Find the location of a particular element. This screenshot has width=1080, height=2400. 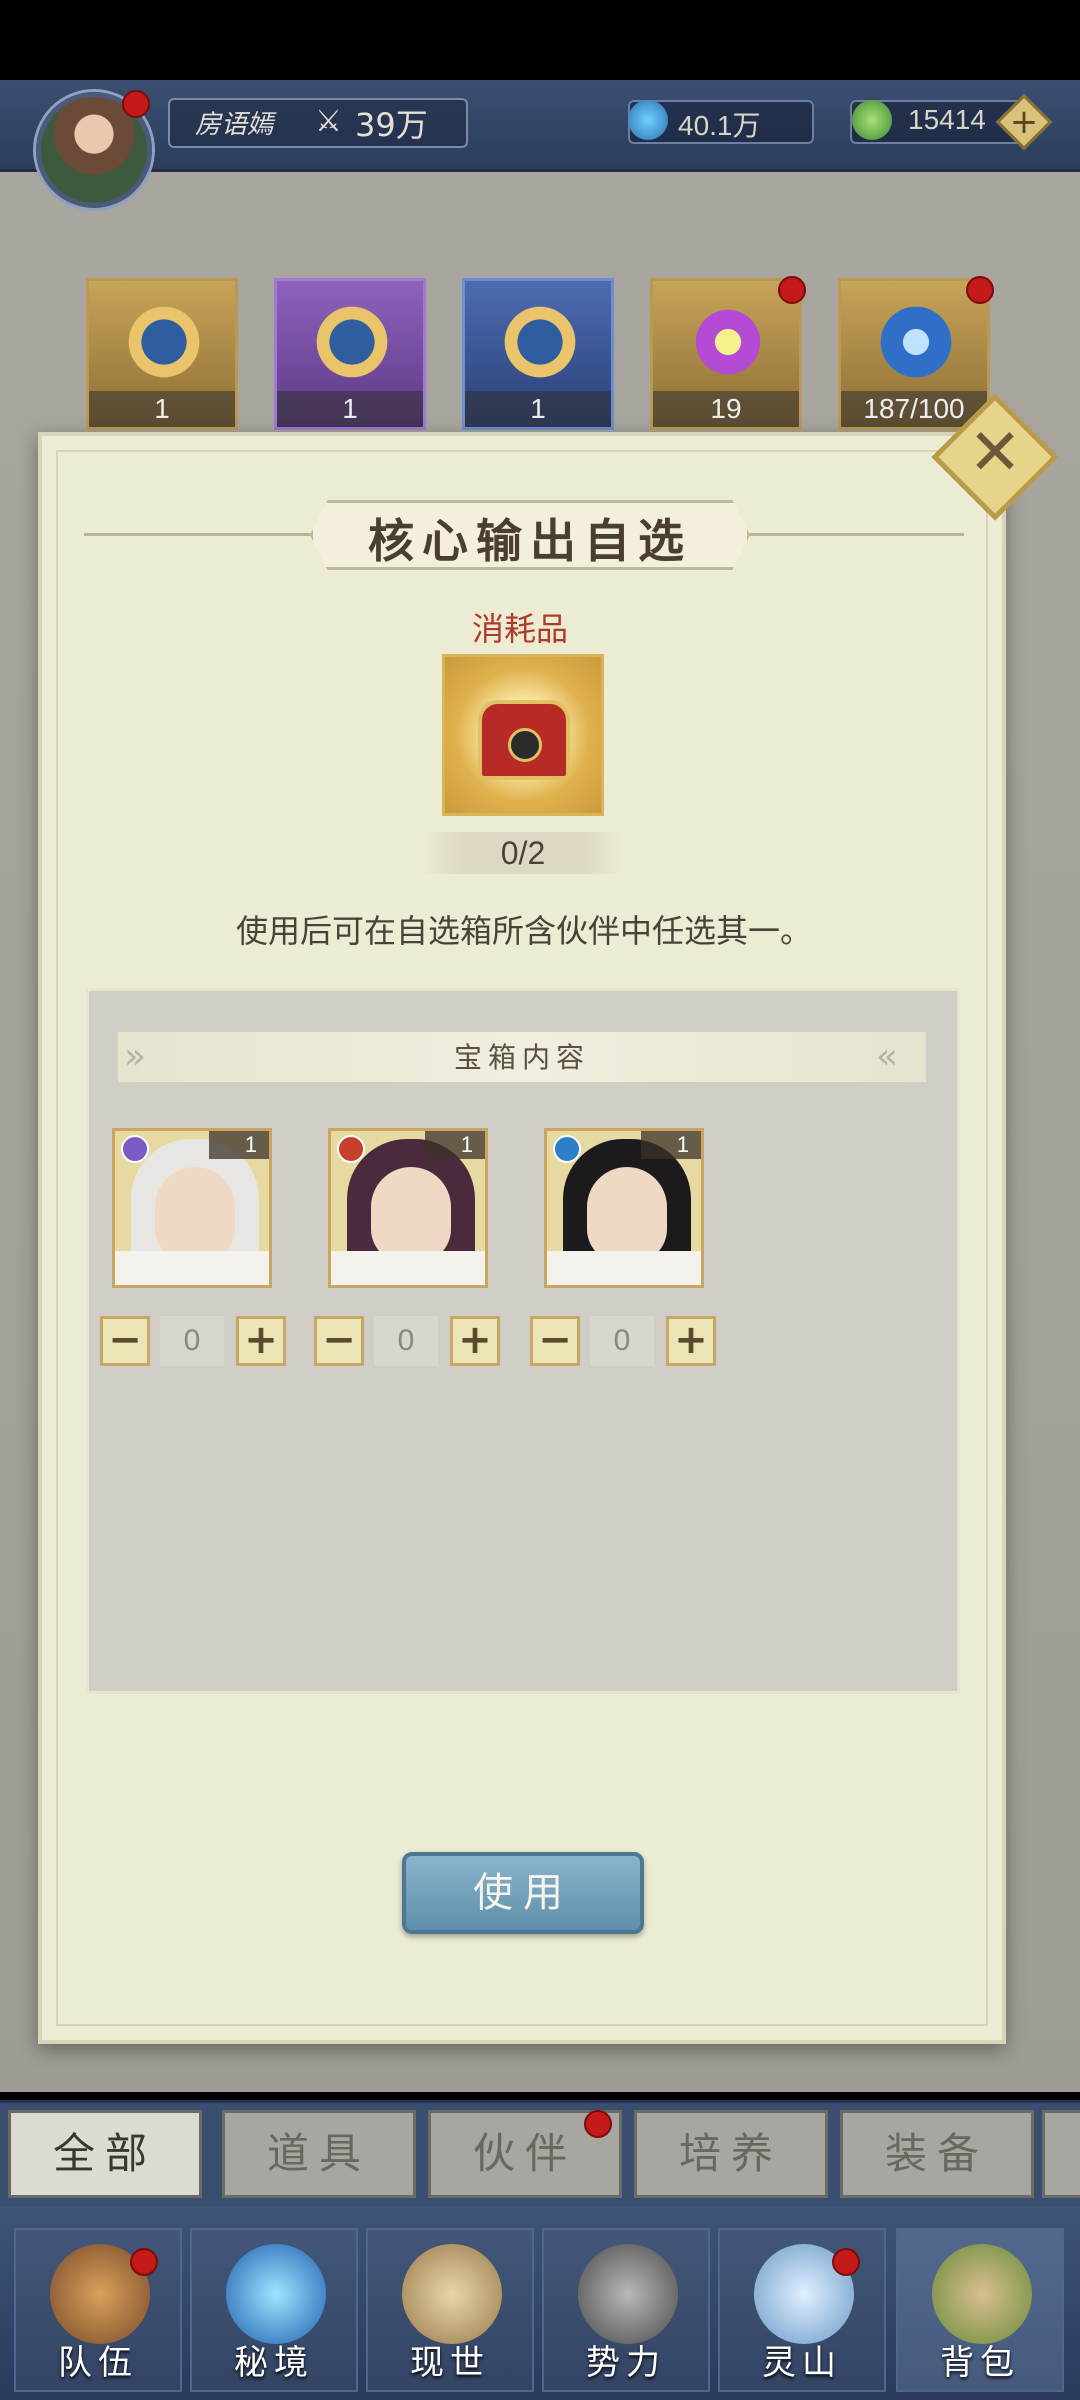

nav-label: 现世 is located at coordinates (450, 2363).